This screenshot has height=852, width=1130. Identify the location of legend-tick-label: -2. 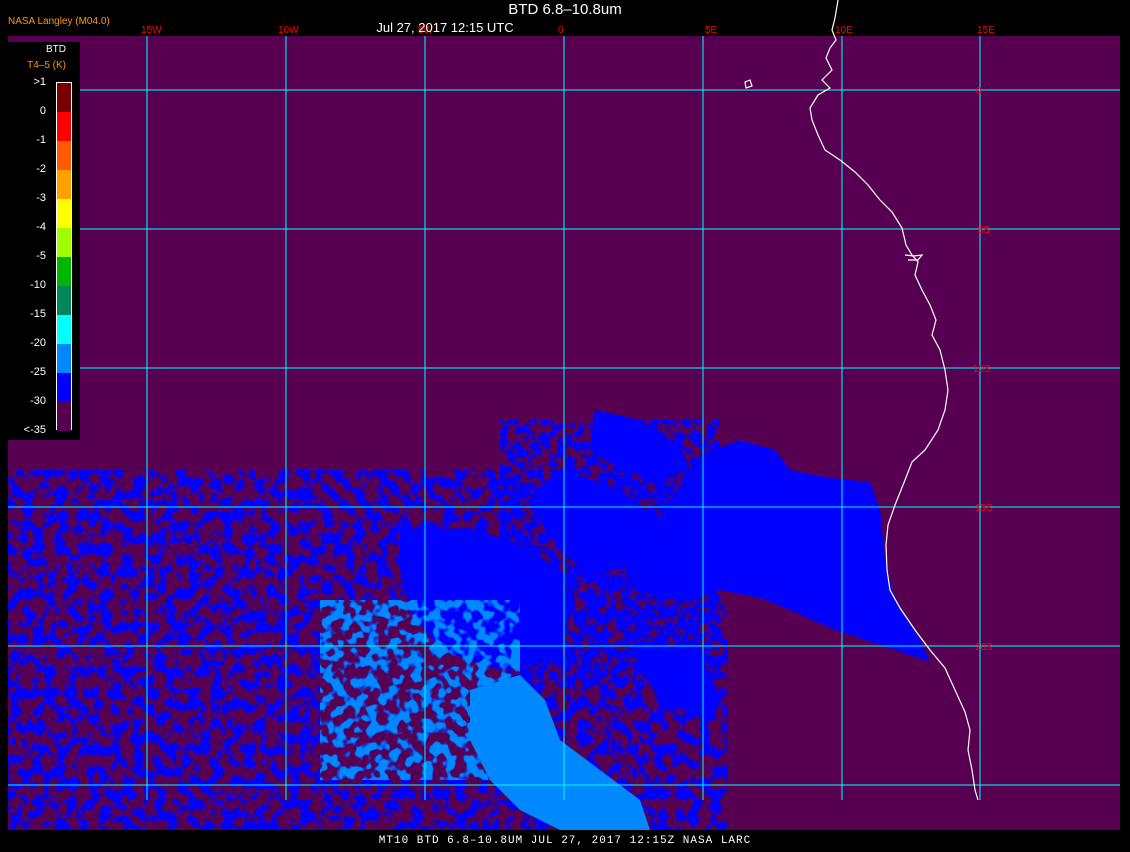
(41, 169).